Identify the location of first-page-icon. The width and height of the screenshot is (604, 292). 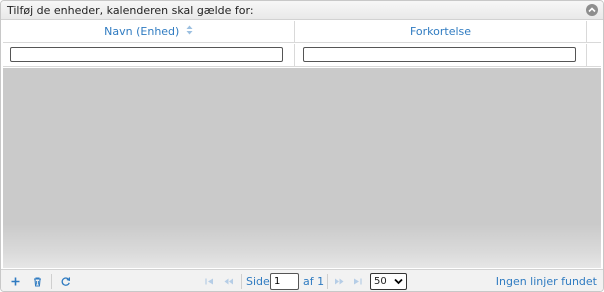
(209, 281).